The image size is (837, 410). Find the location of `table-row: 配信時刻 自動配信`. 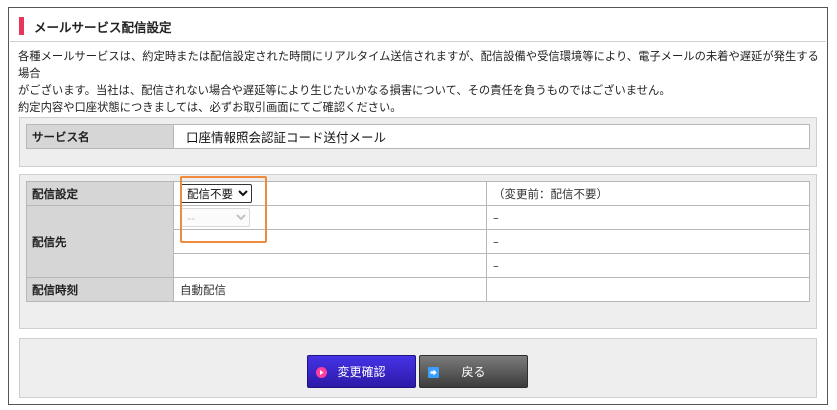

table-row: 配信時刻 自動配信 is located at coordinates (418, 289).